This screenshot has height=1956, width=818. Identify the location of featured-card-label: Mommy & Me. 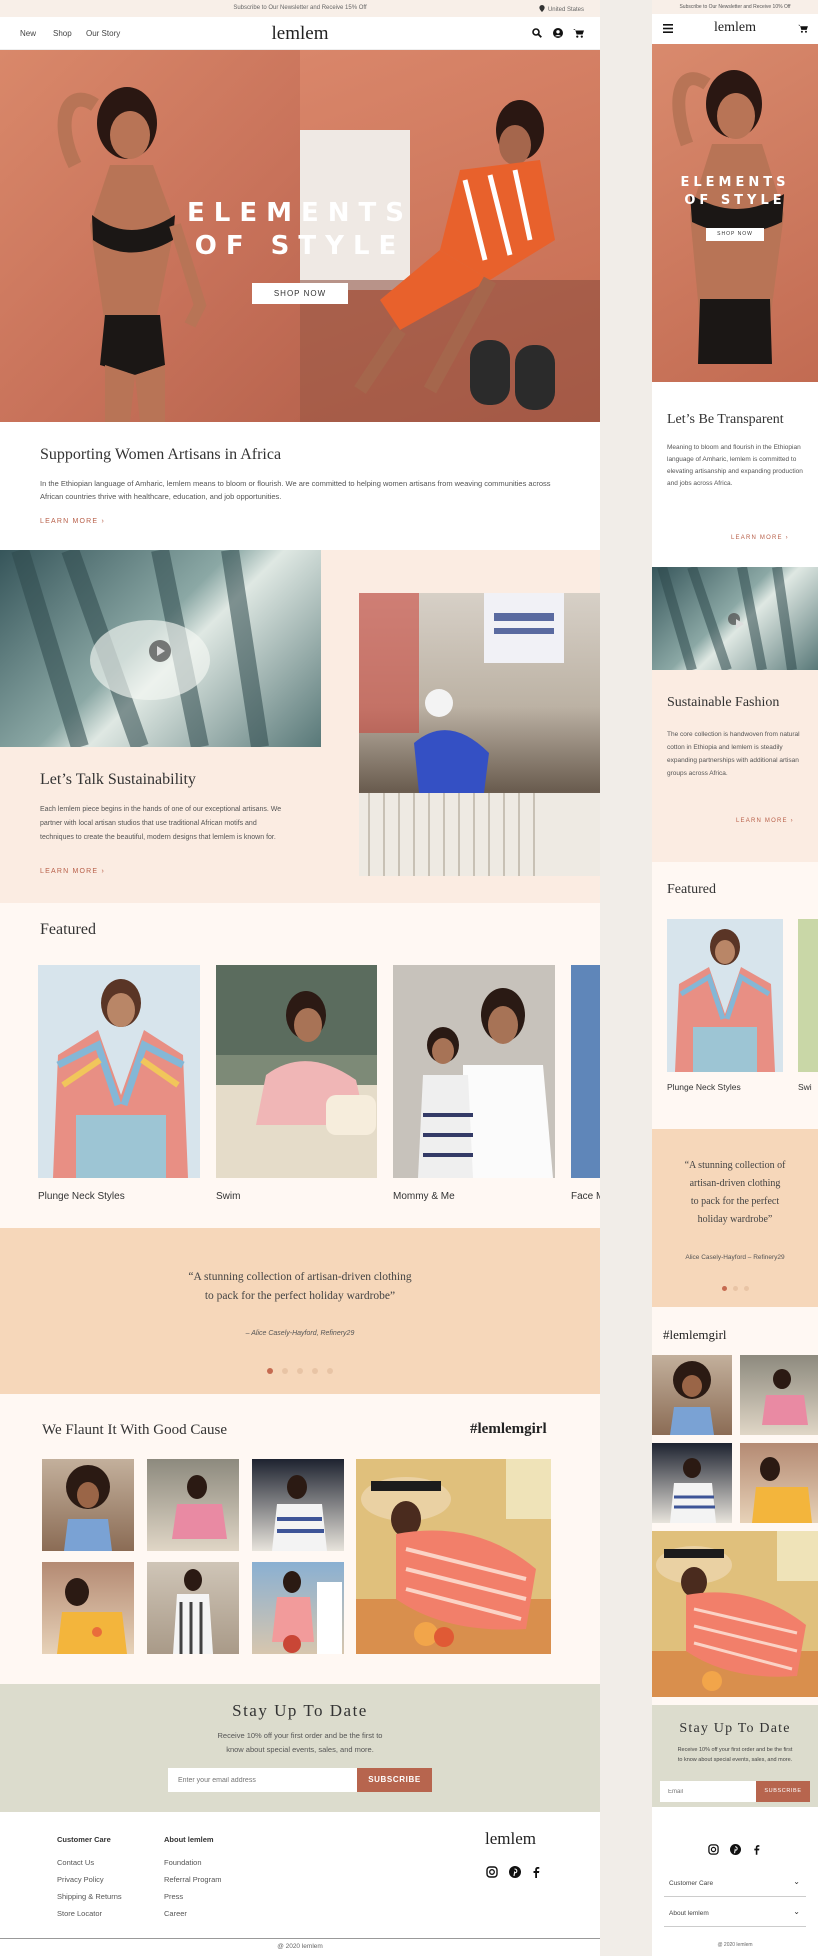
(424, 1196).